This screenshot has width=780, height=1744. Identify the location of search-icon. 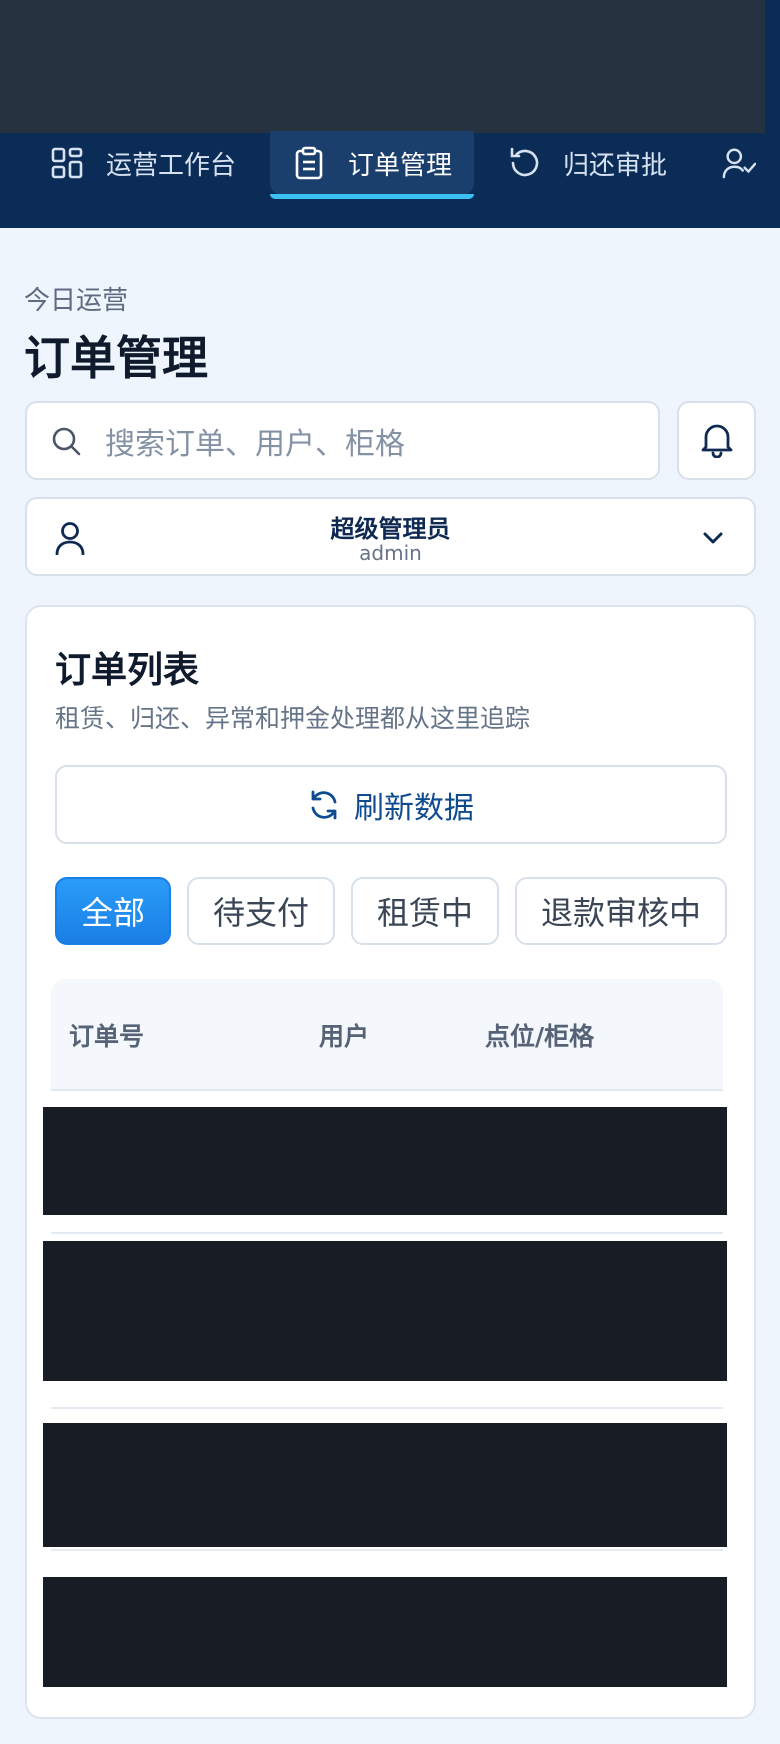
(66, 441).